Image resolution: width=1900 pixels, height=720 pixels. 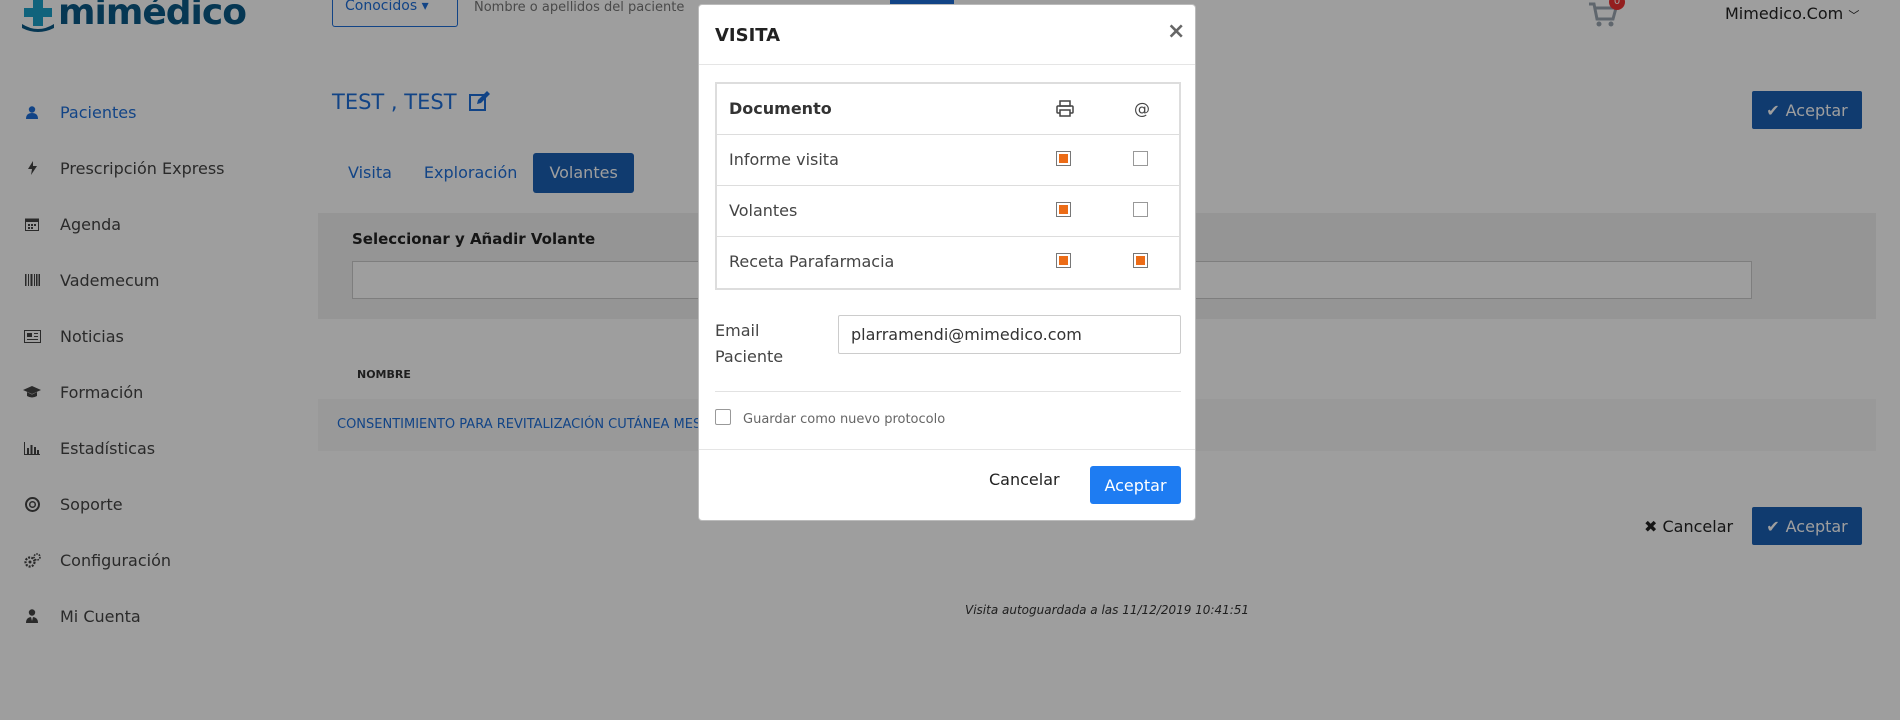 What do you see at coordinates (1135, 485) in the screenshot?
I see `modal-accept-button: Aceptar` at bounding box center [1135, 485].